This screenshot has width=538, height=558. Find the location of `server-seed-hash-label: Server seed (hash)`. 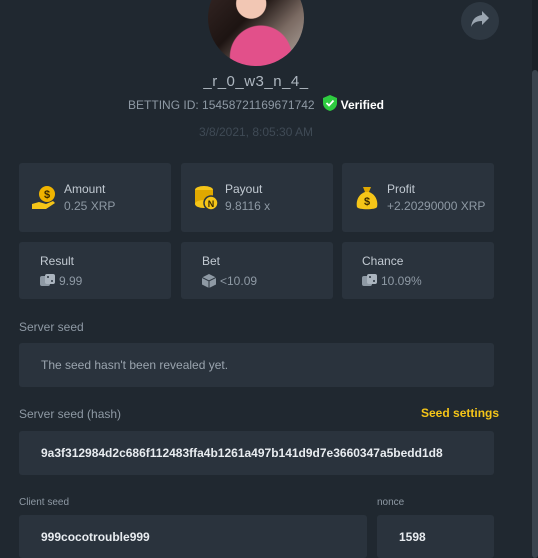

server-seed-hash-label: Server seed (hash) is located at coordinates (70, 414).